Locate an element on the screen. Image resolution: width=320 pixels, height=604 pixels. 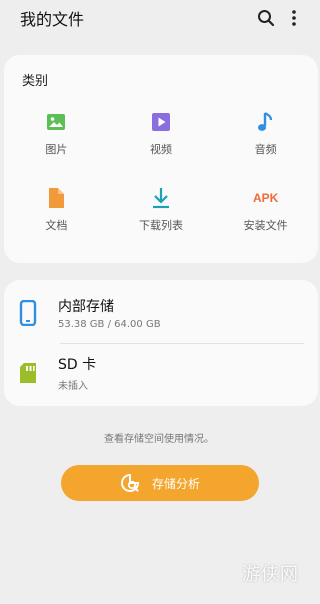
apk-icon: APK is located at coordinates (266, 198).